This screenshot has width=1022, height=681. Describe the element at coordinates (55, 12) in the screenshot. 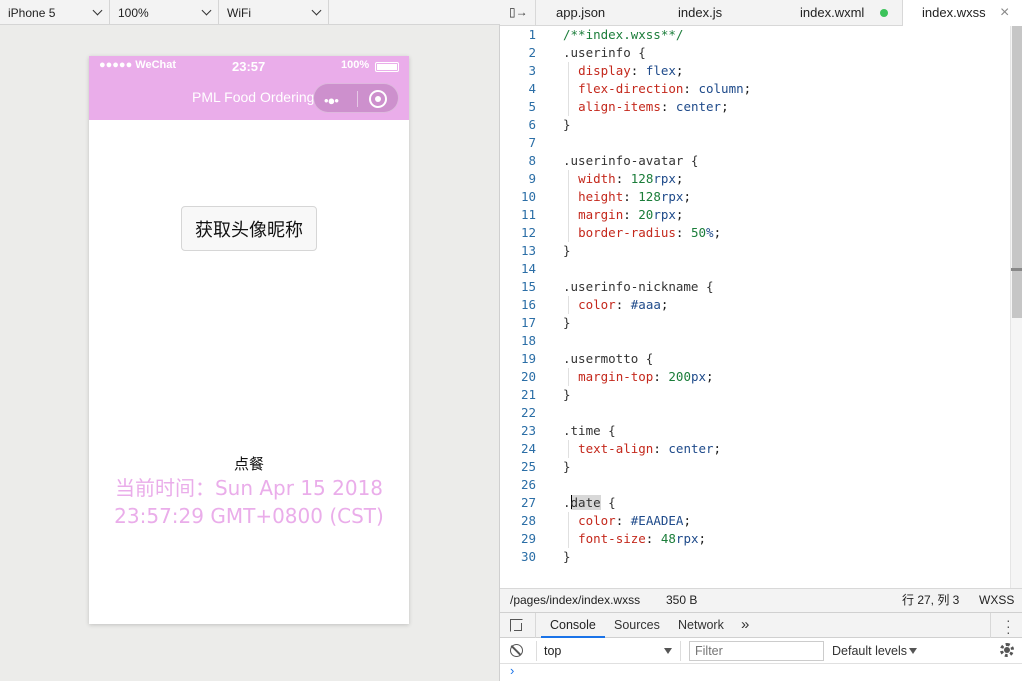

I see `device-select: iPhone 5` at that location.